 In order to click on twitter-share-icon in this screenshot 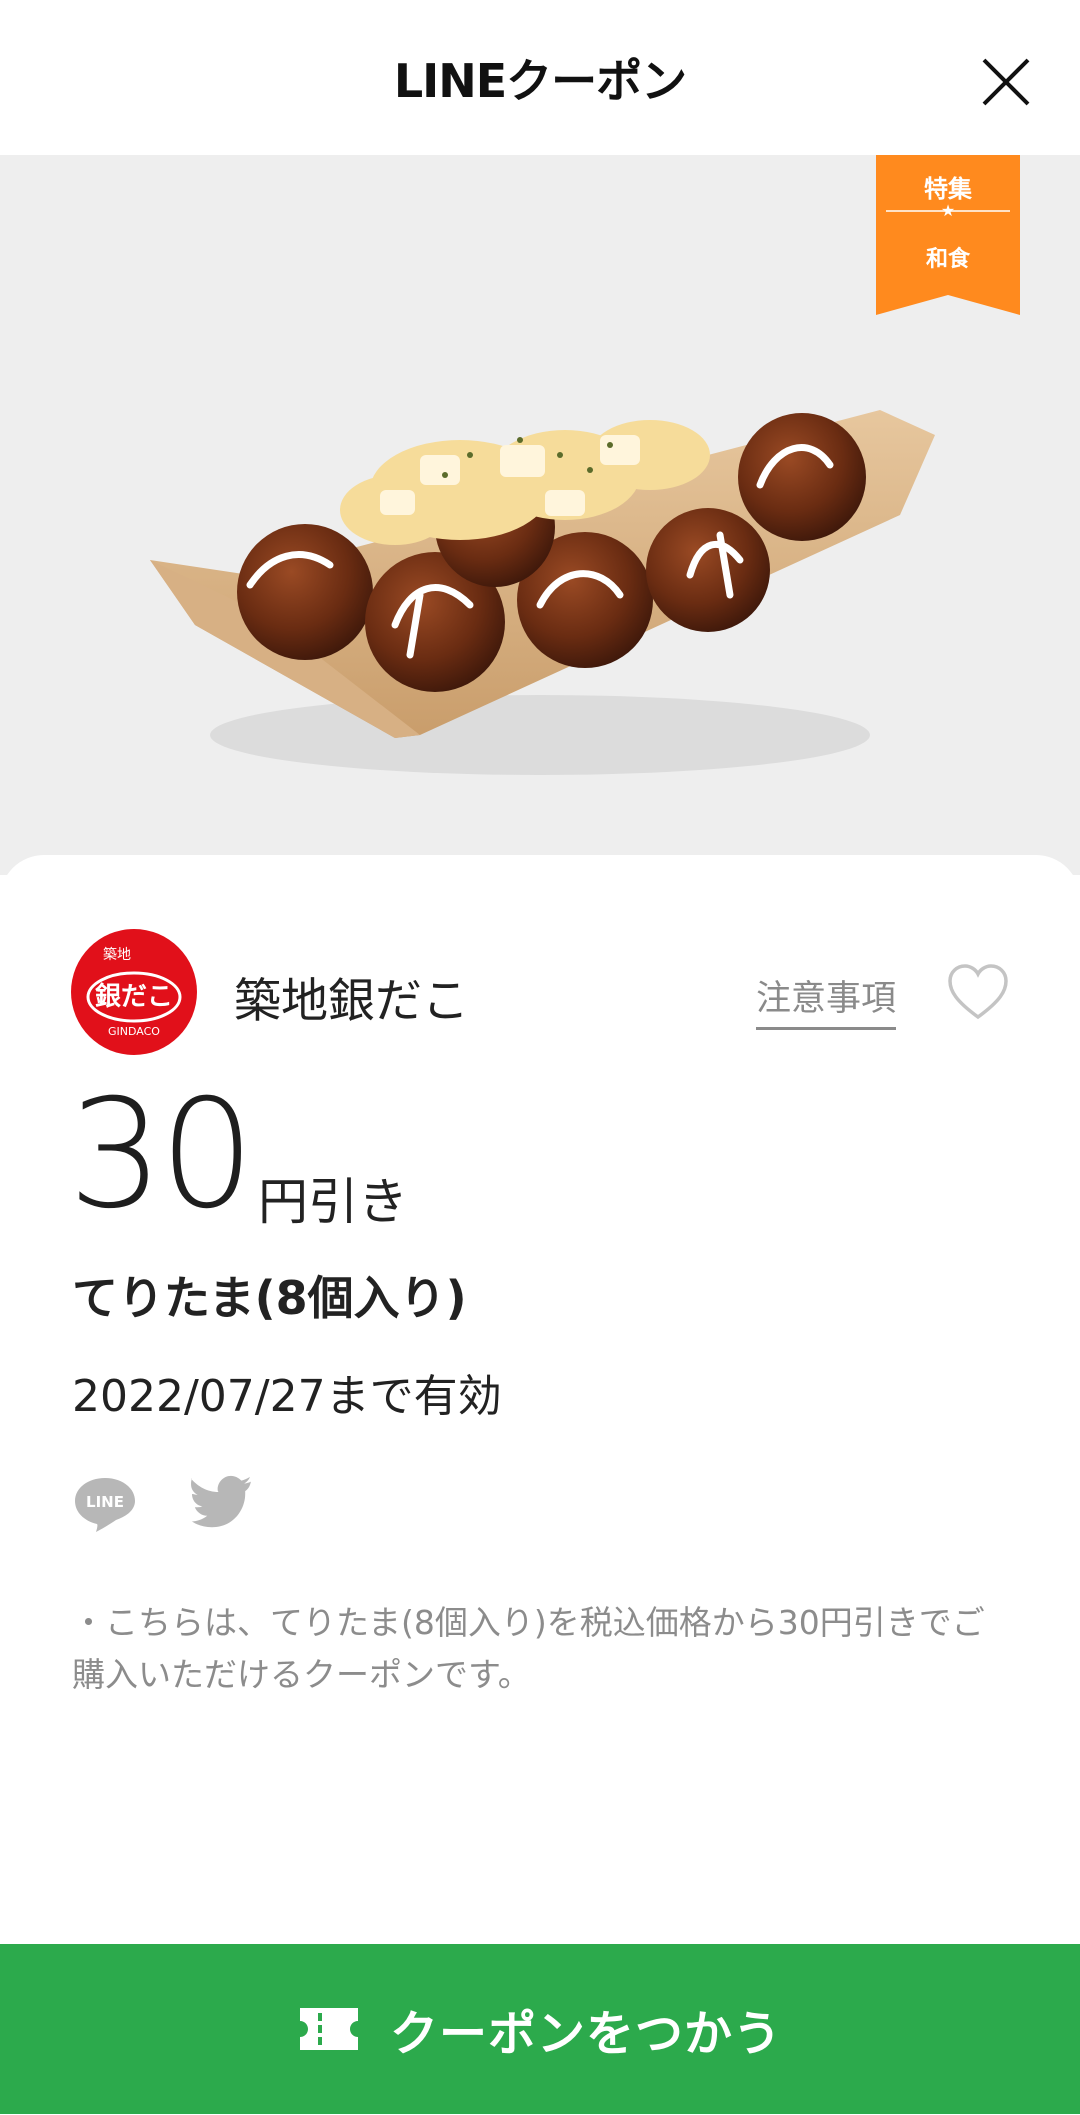, I will do `click(221, 1502)`.